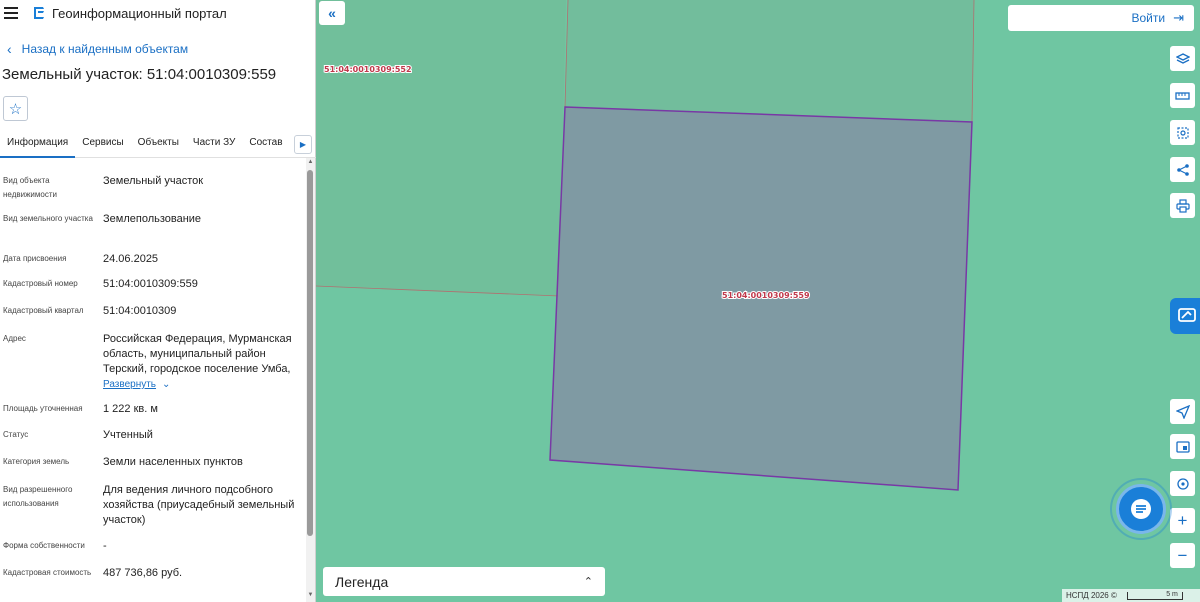 The width and height of the screenshot is (1200, 602). I want to click on scale-bar: 5 m, so click(1154, 595).